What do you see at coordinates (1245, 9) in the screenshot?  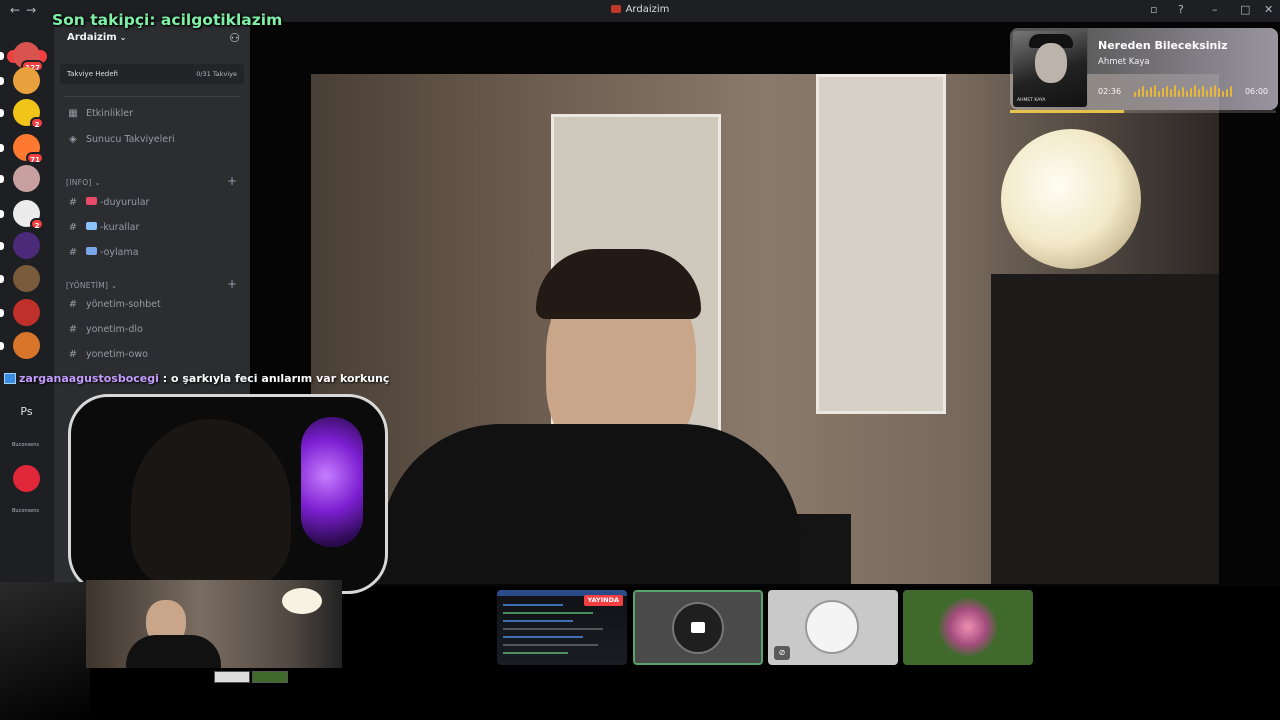 I see `maximize-icon: □` at bounding box center [1245, 9].